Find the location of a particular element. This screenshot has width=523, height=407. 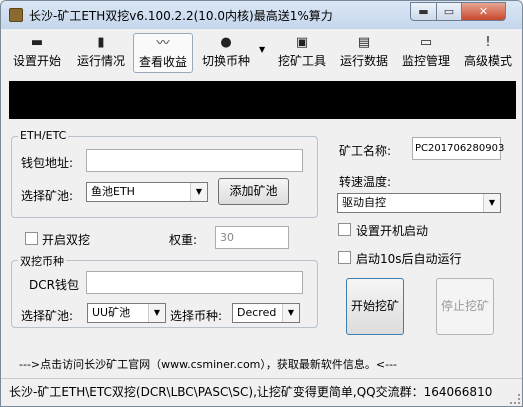

dcr-wallet-label: DCR钱包 is located at coordinates (54, 285).